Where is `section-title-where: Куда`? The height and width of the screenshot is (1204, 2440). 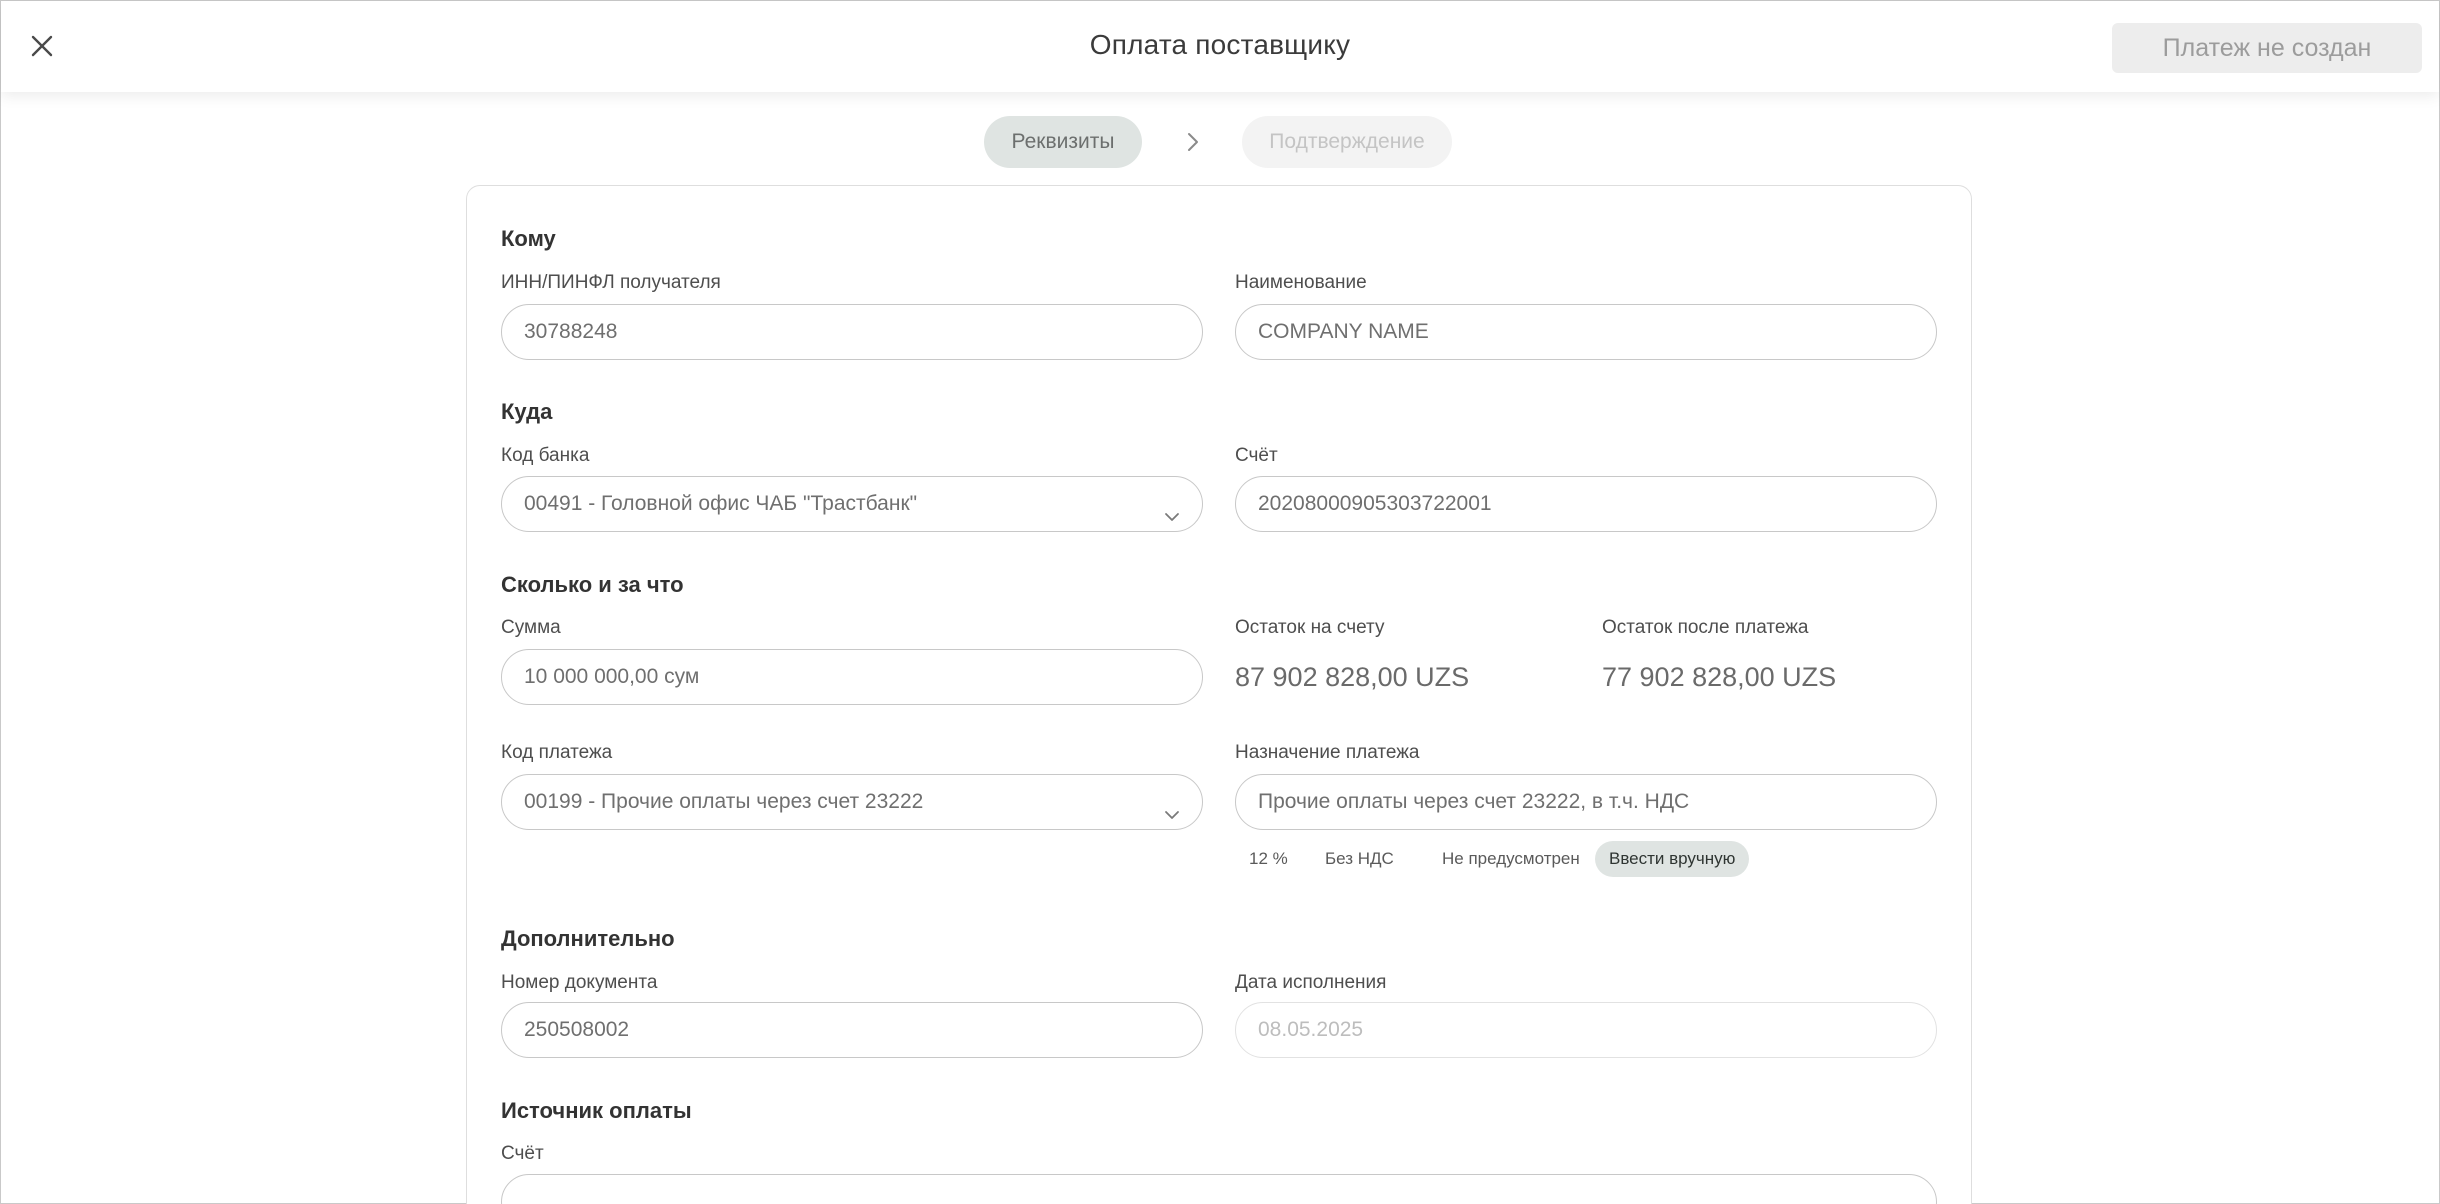
section-title-where: Куда is located at coordinates (527, 411).